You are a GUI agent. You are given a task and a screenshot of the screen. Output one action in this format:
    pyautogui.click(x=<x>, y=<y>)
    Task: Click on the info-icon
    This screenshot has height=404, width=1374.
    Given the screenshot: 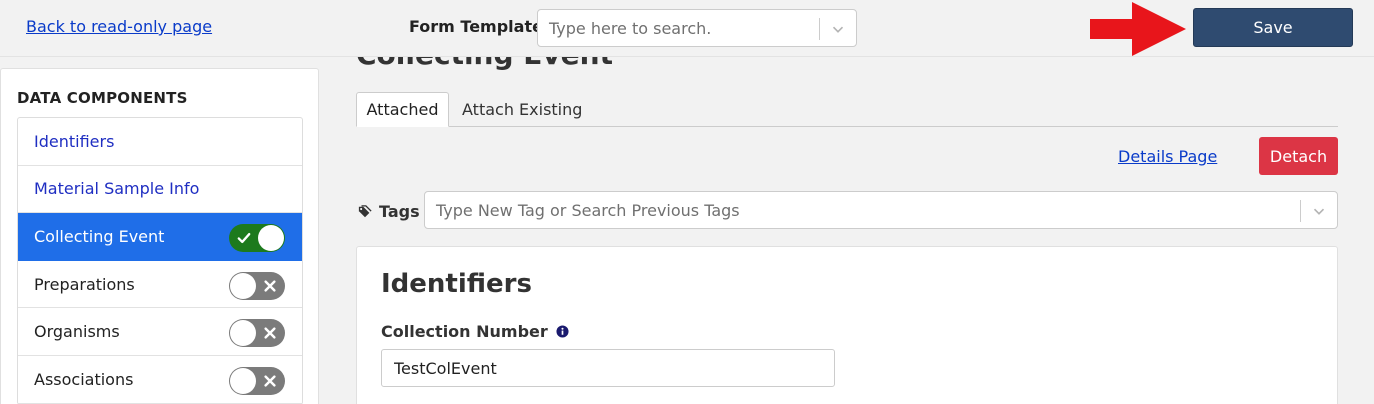 What is the action you would take?
    pyautogui.click(x=562, y=331)
    